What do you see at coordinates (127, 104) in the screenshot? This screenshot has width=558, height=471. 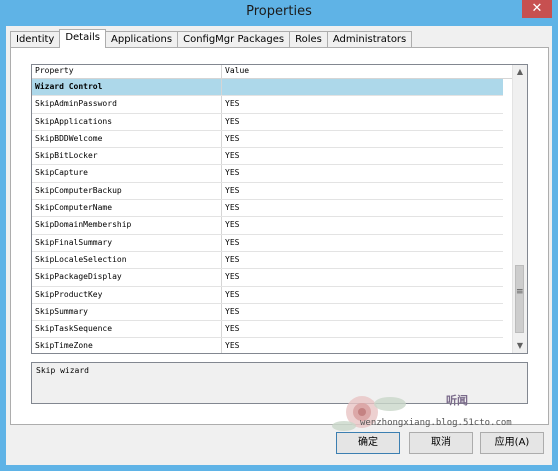 I see `row-property: SkipAdminPassword` at bounding box center [127, 104].